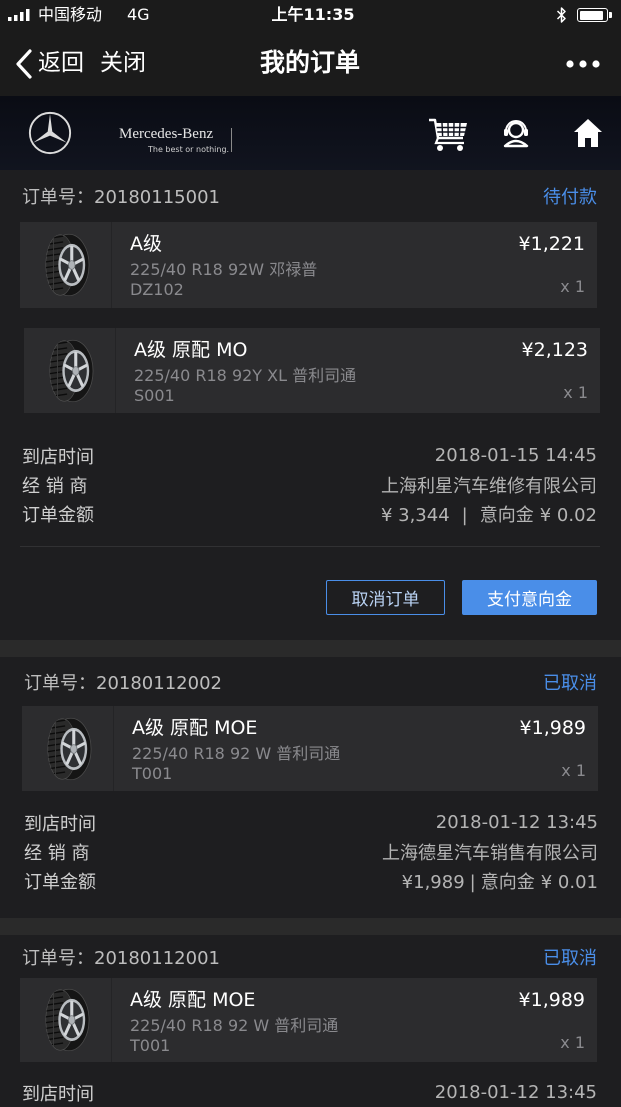 The image size is (621, 1107). I want to click on brand-name: Mercedes-Benz, so click(166, 134).